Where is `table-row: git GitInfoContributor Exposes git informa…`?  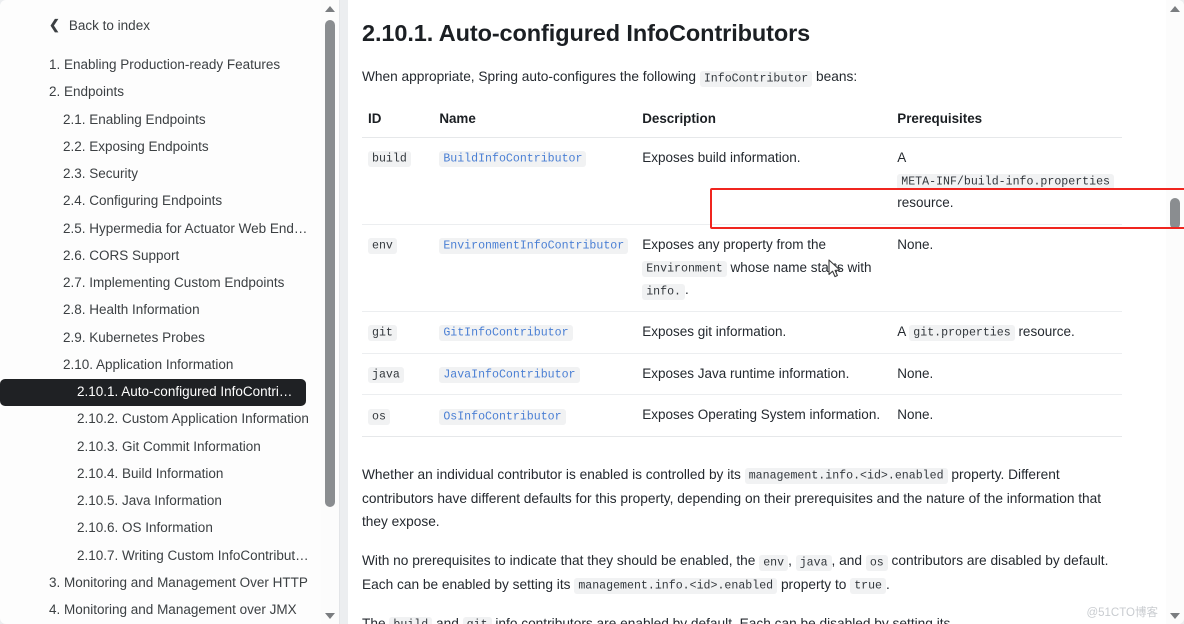 table-row: git GitInfoContributor Exposes git informa… is located at coordinates (742, 332).